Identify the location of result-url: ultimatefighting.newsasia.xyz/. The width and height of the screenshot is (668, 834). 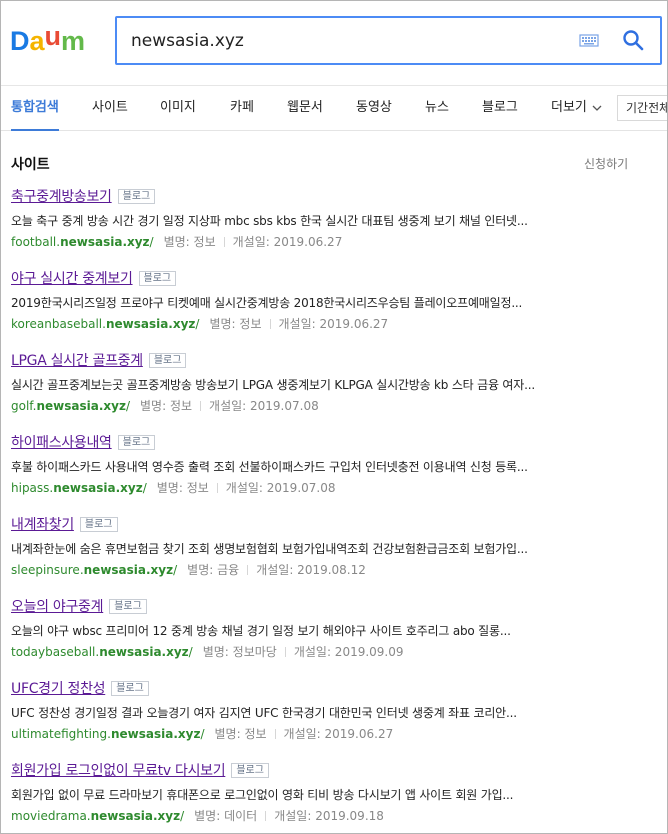
(107, 734).